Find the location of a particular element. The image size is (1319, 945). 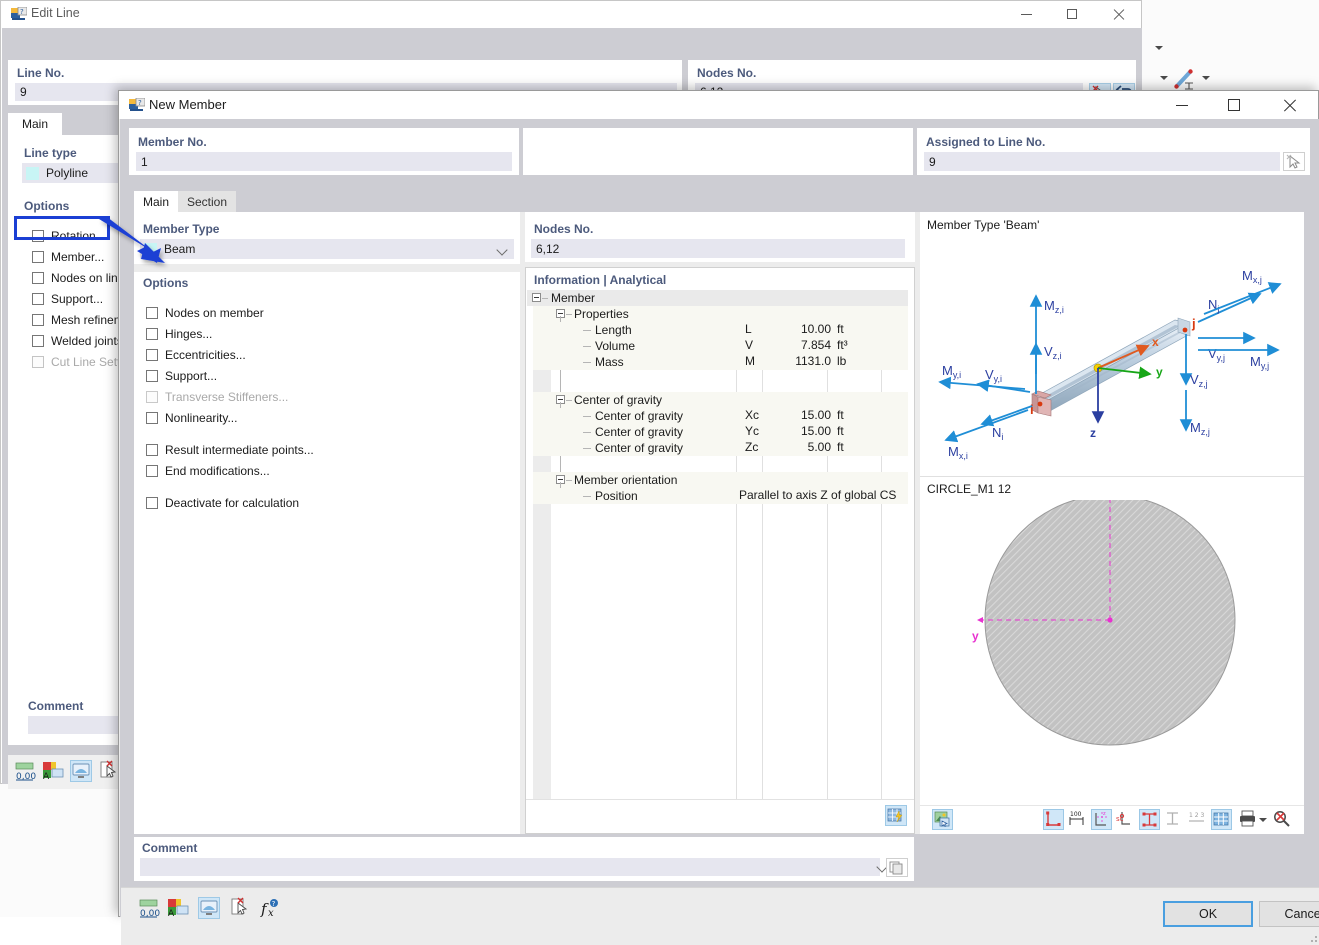

centroid-icon: z is located at coordinates (1101, 819).